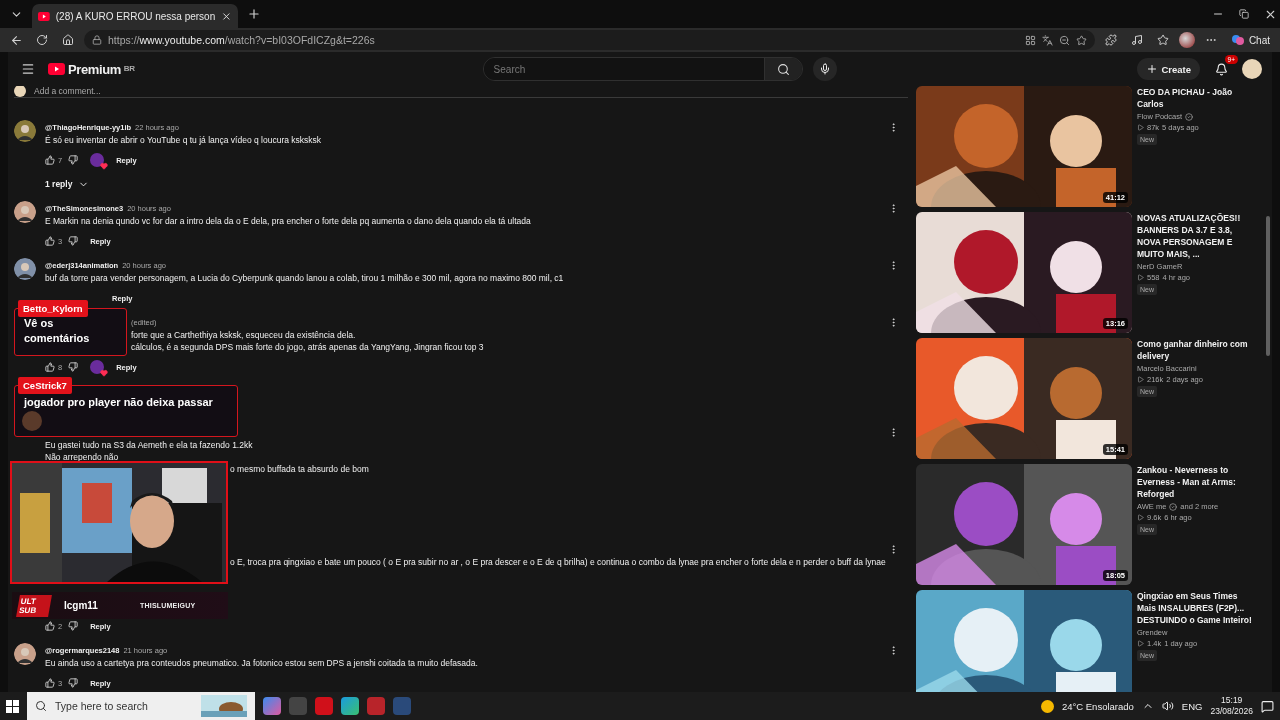  I want to click on chat-username: CeStrick7, so click(45, 385).